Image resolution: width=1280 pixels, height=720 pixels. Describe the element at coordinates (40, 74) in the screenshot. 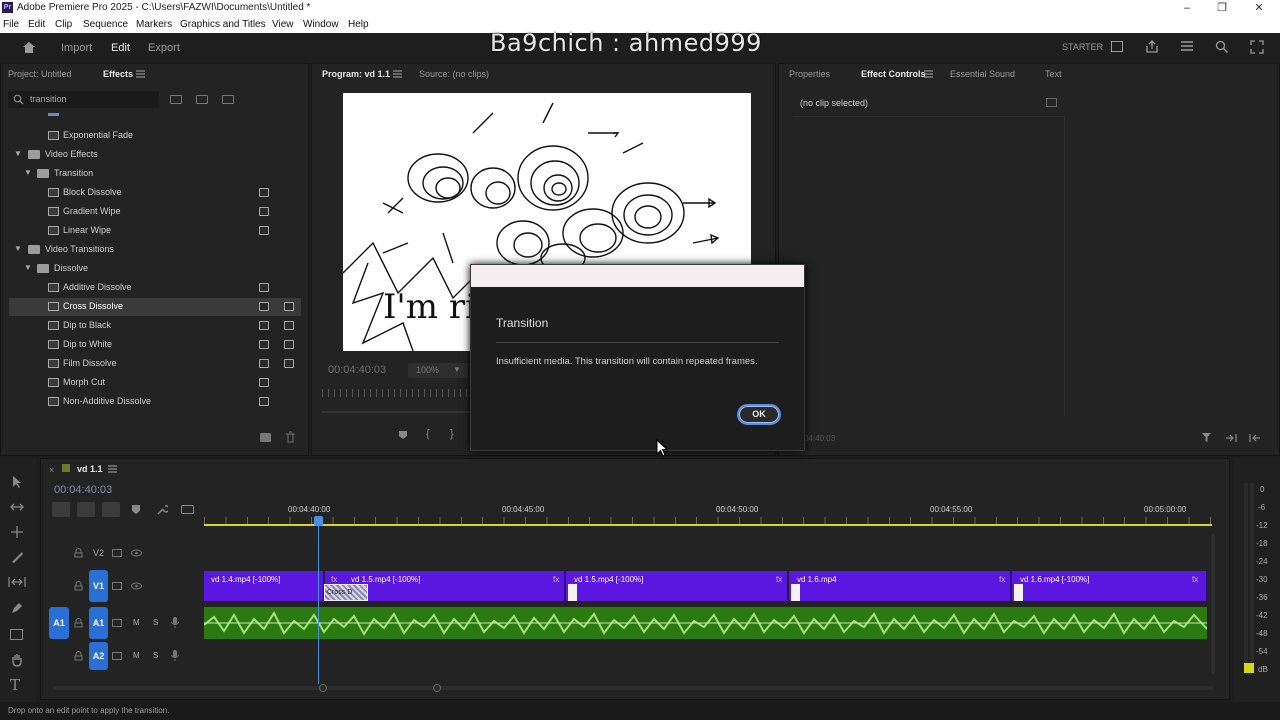

I see `tab-project: Project: Untitled` at that location.